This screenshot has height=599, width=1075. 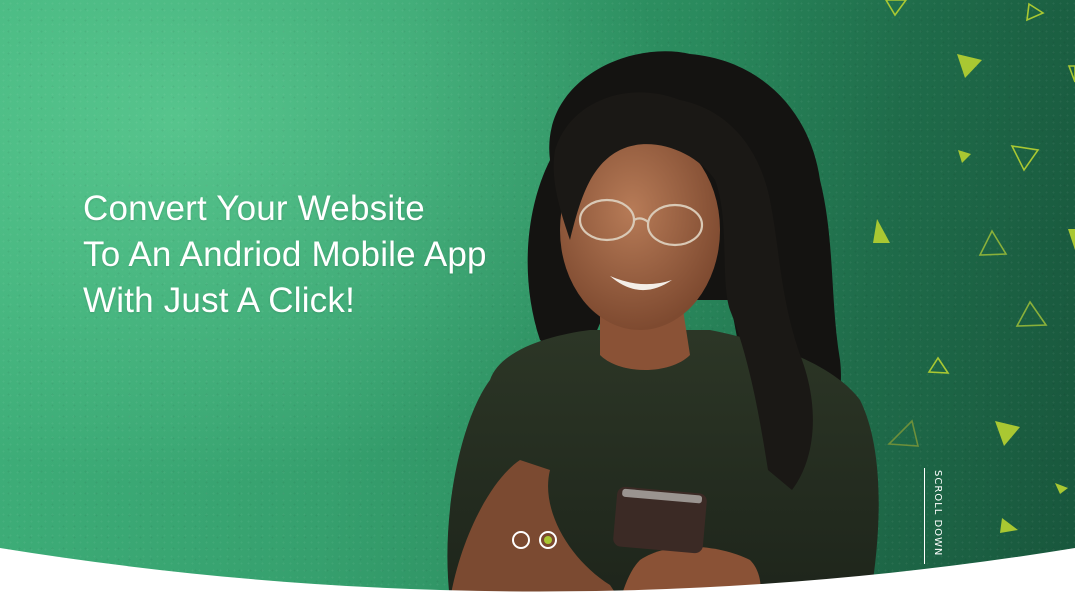 What do you see at coordinates (924, 516) in the screenshot?
I see `scroll-line` at bounding box center [924, 516].